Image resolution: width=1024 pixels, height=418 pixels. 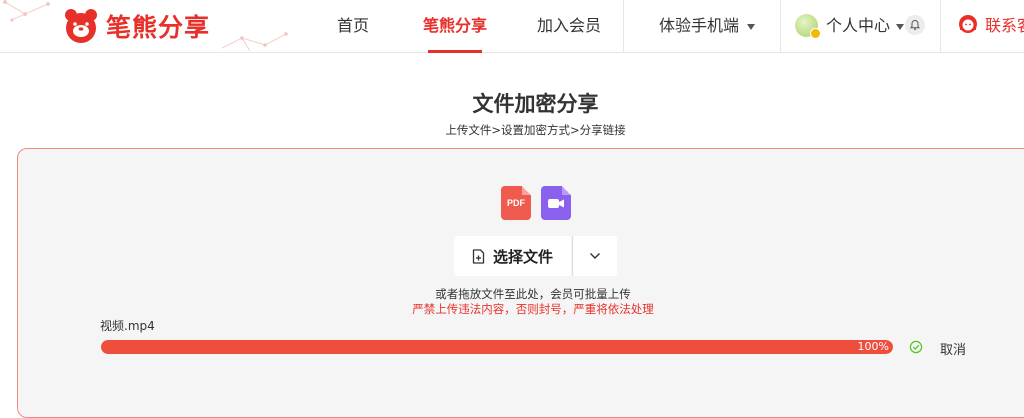 I want to click on bell-icon, so click(x=915, y=25).